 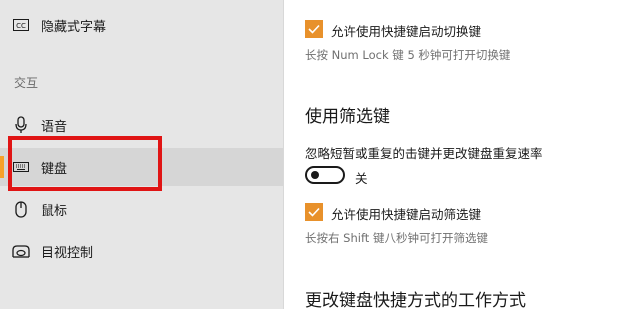 What do you see at coordinates (54, 211) in the screenshot?
I see `sidebar-item-label: 鼠标` at bounding box center [54, 211].